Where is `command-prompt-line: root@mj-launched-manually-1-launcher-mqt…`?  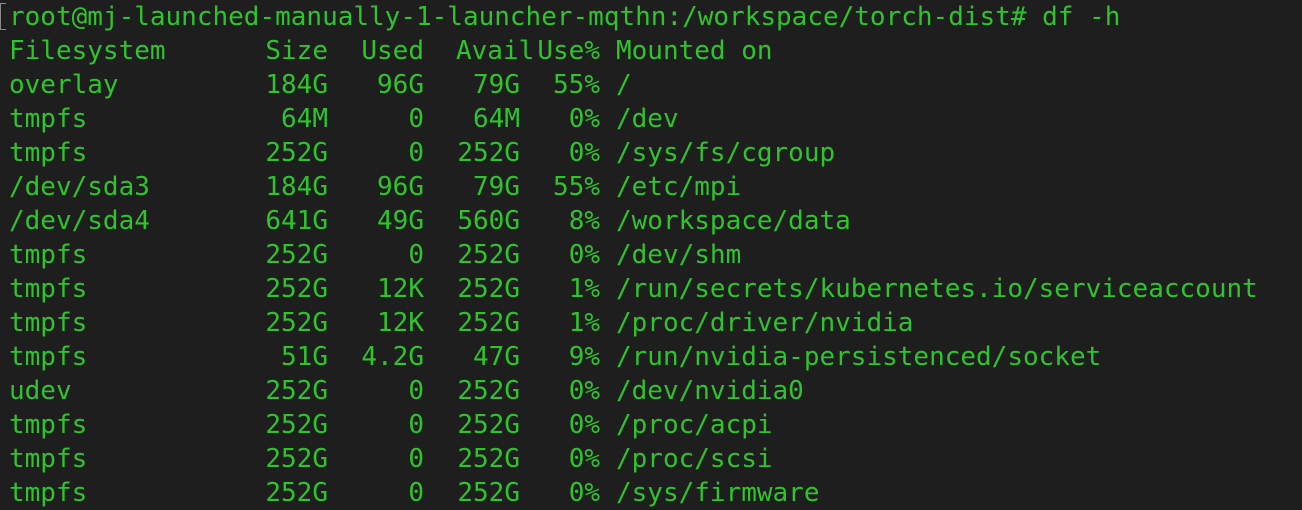
command-prompt-line: root@mj-launched-manually-1-launcher-mqt… is located at coordinates (565, 17).